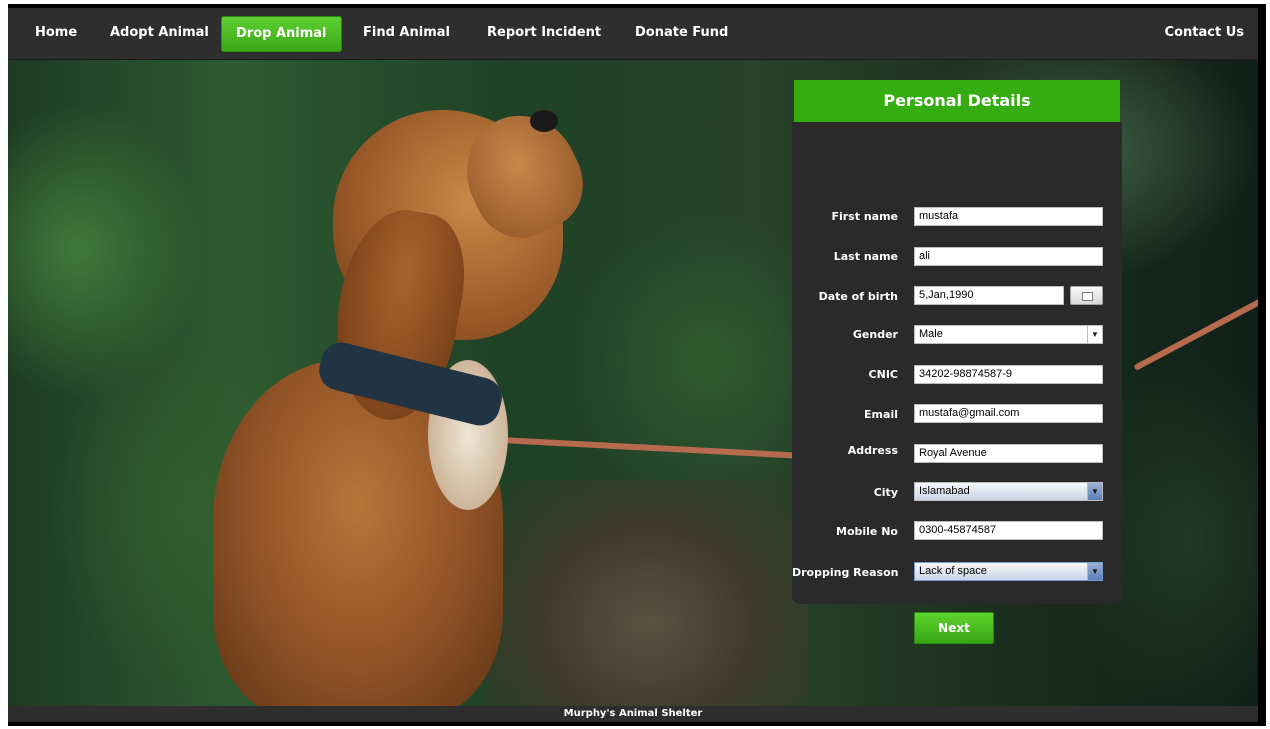 The image size is (1270, 729). What do you see at coordinates (56, 33) in the screenshot?
I see `nav-home: Home` at bounding box center [56, 33].